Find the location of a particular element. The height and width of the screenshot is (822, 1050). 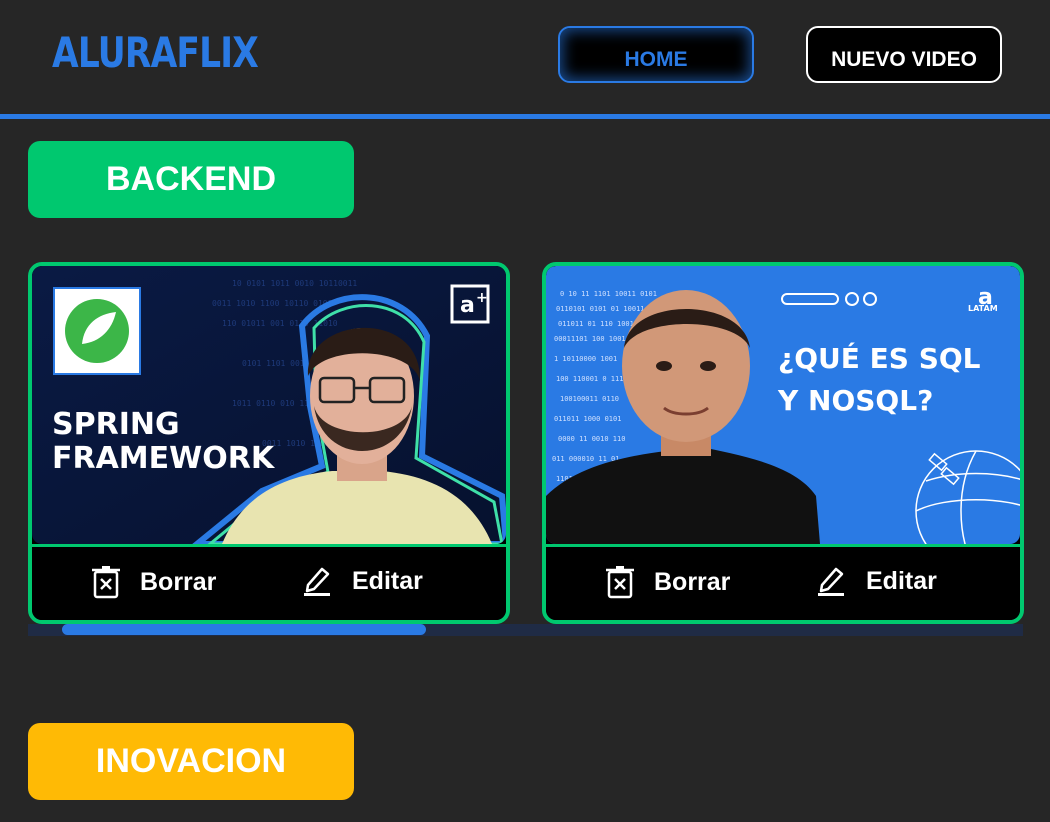

svg-text: 0110101 0101 01 10011 is located at coordinates (600, 309).